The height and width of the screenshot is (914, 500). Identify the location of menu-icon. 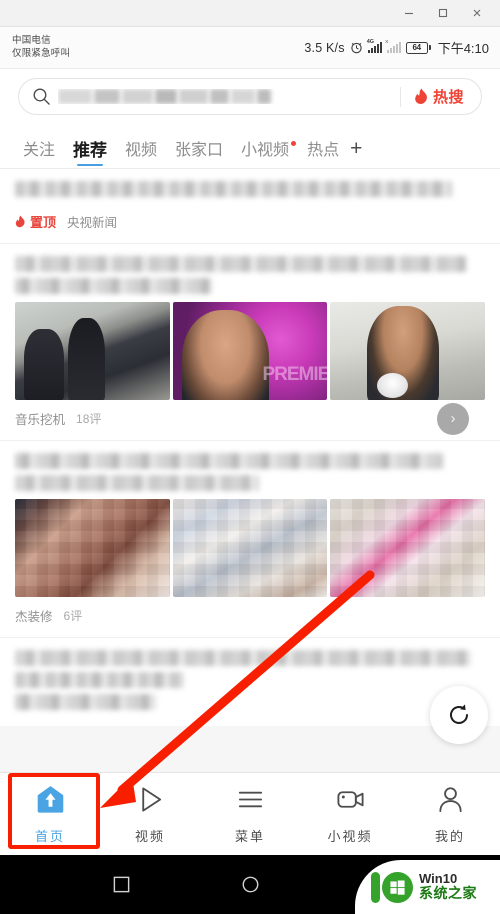
(250, 801).